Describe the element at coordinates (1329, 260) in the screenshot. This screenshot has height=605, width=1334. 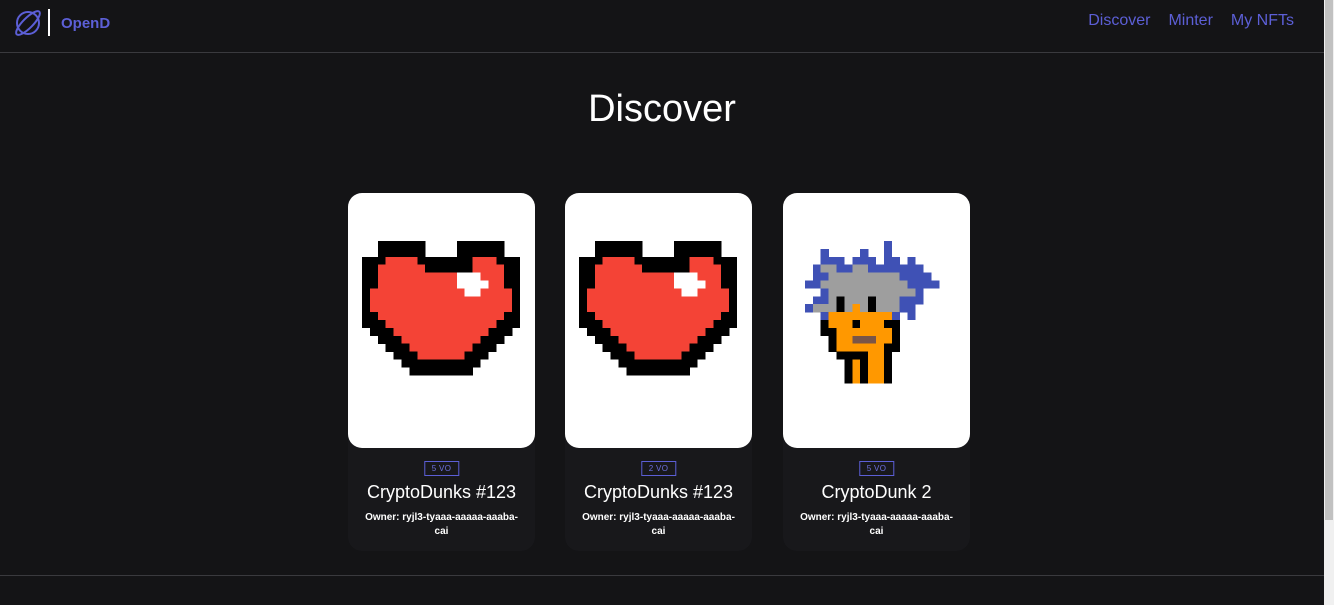
I see `scrollbar-thumb` at that location.